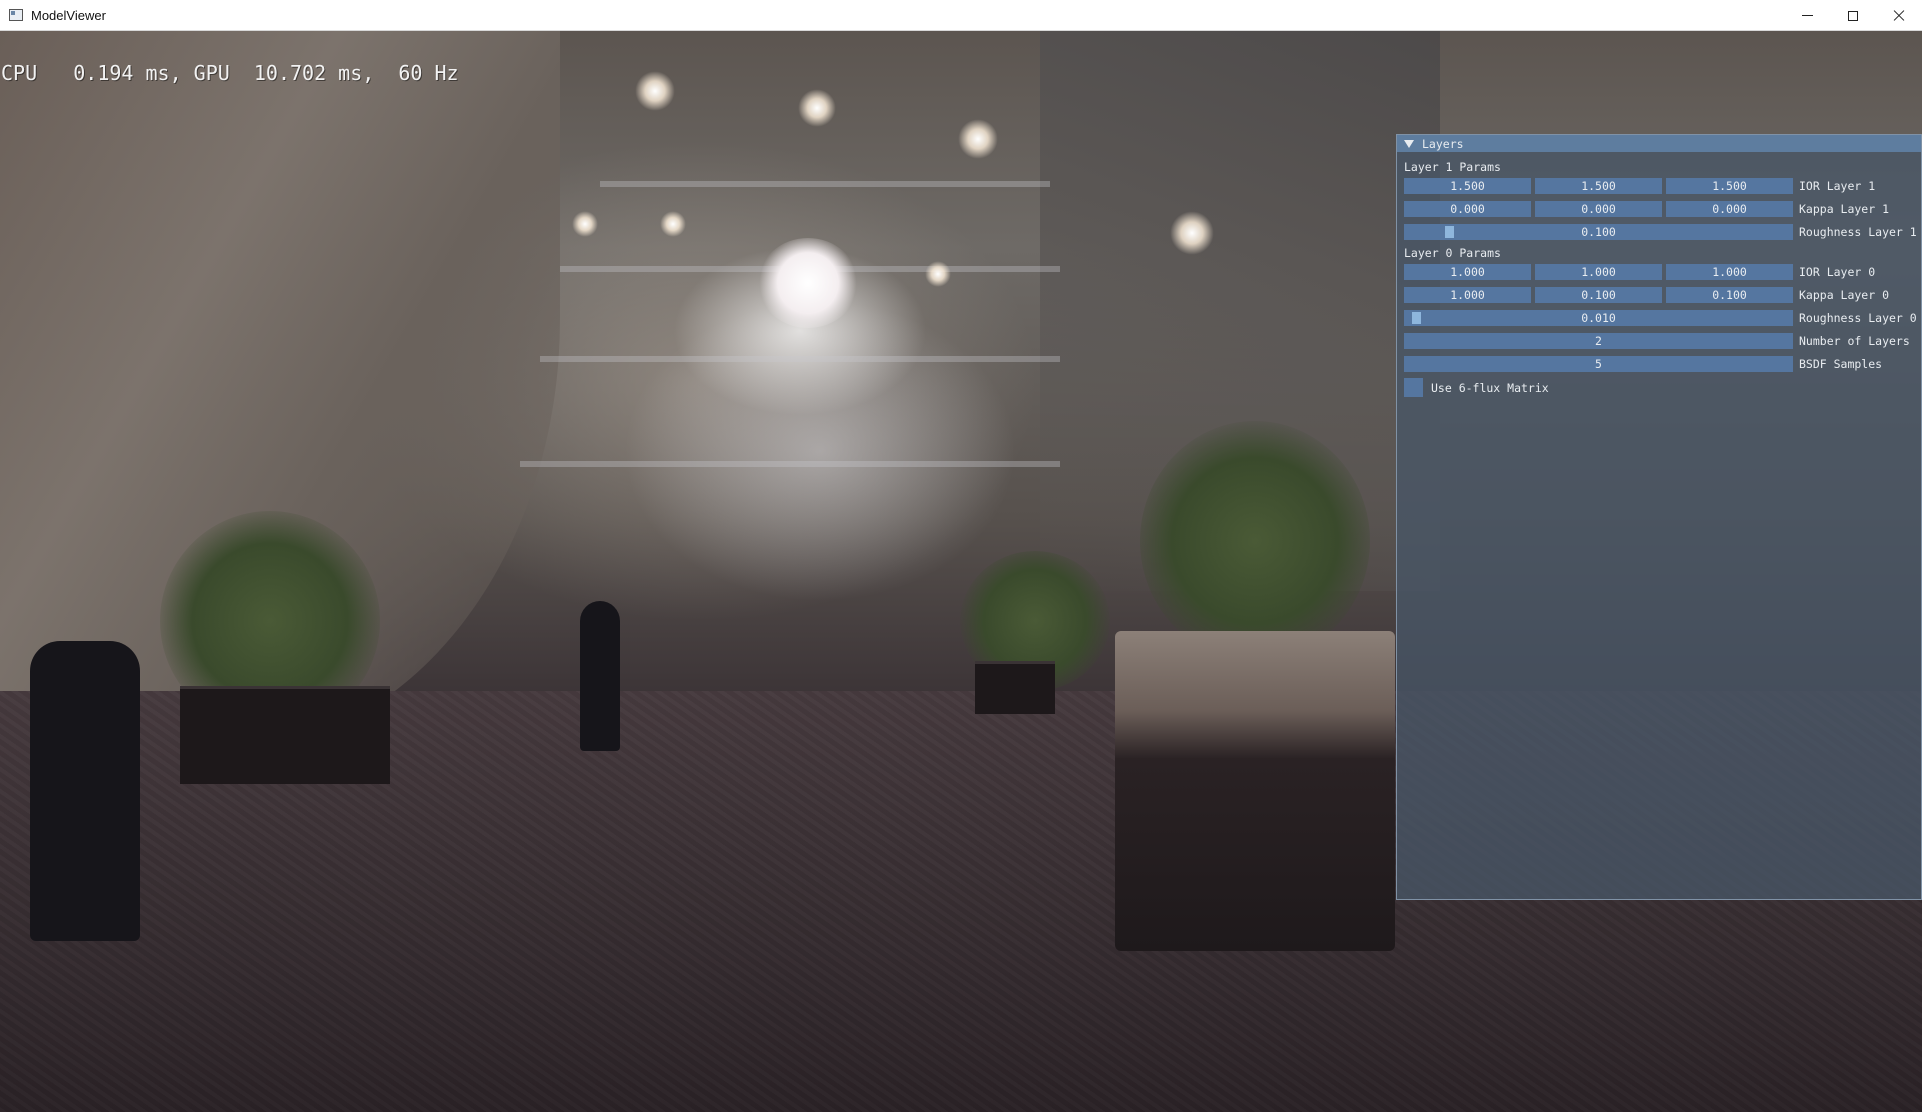  What do you see at coordinates (600, 676) in the screenshot?
I see `person-walking` at bounding box center [600, 676].